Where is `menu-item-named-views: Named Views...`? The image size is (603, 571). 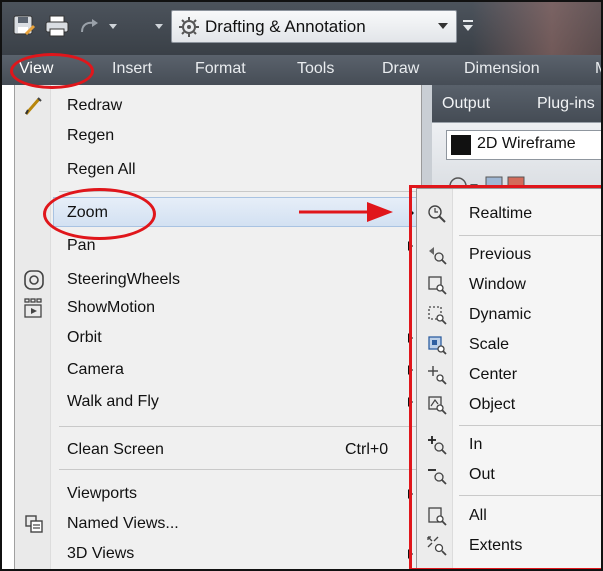
menu-item-named-views: Named Views... is located at coordinates (218, 524).